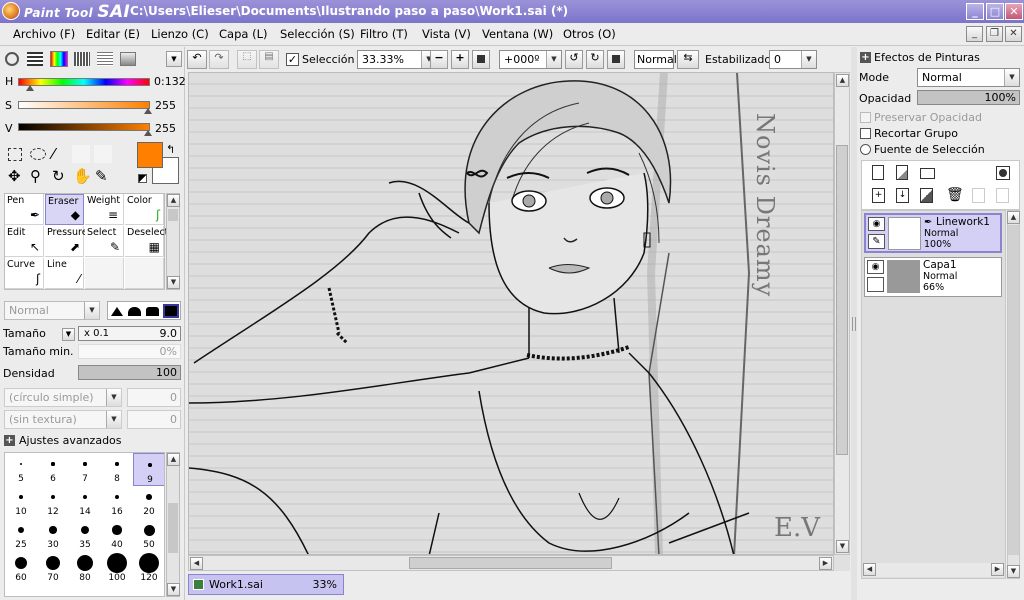  Describe the element at coordinates (53, 469) in the screenshot. I see `brush-size-cell: 6` at that location.